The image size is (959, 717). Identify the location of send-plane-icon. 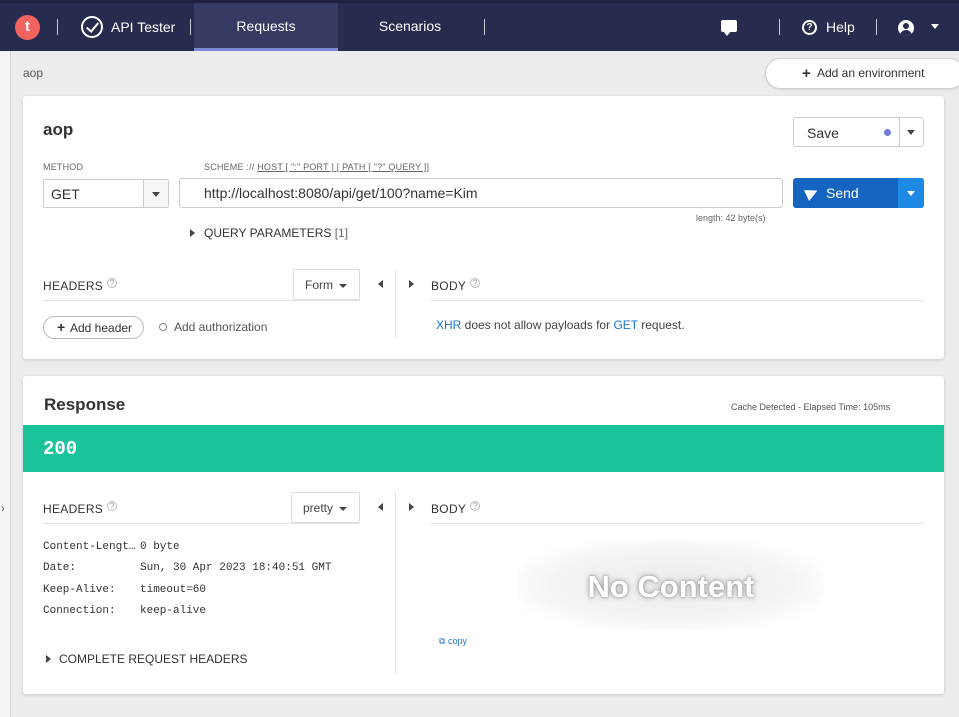
(812, 193).